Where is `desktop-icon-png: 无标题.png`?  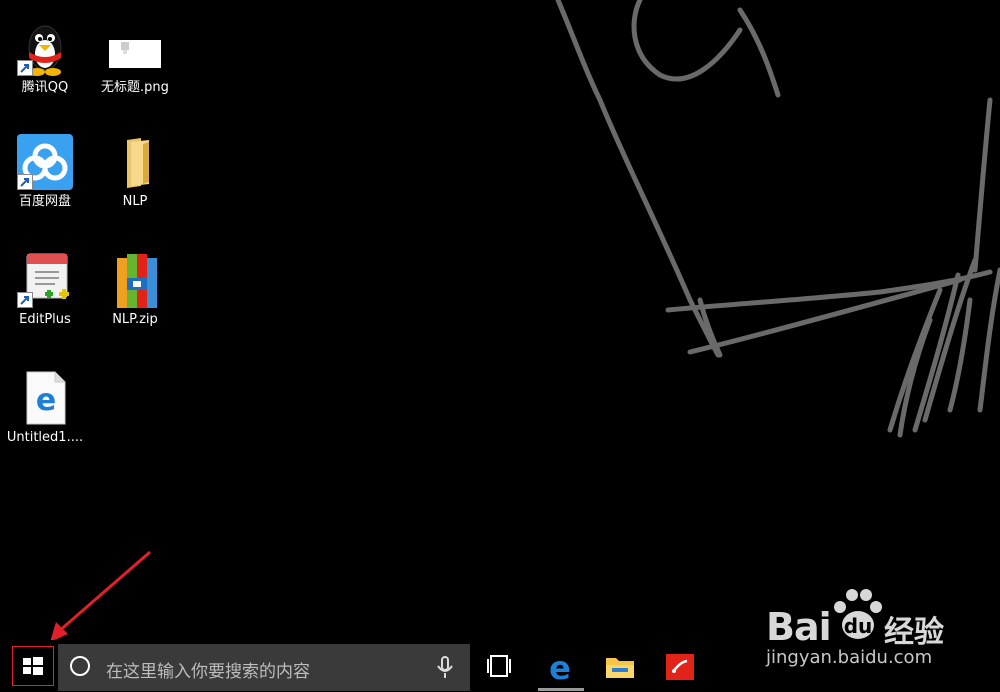 desktop-icon-png: 无标题.png is located at coordinates (135, 57).